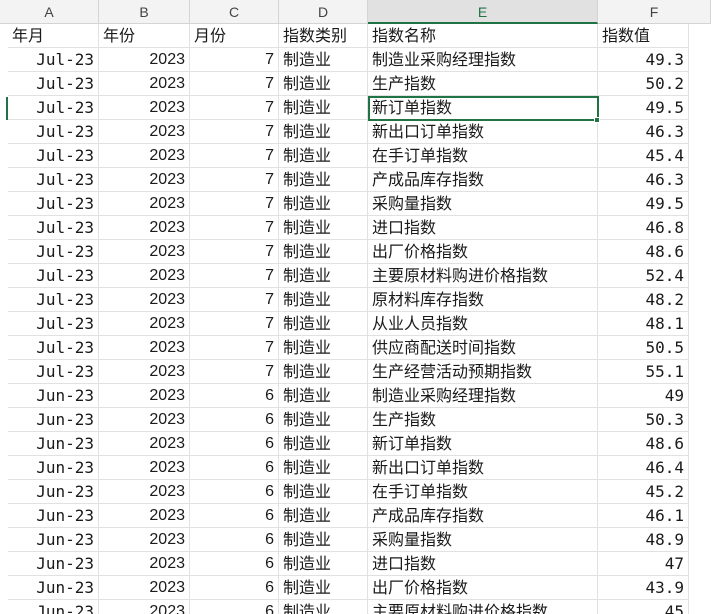 The height and width of the screenshot is (614, 711). I want to click on header-cell-category: 指数类别, so click(323, 36).